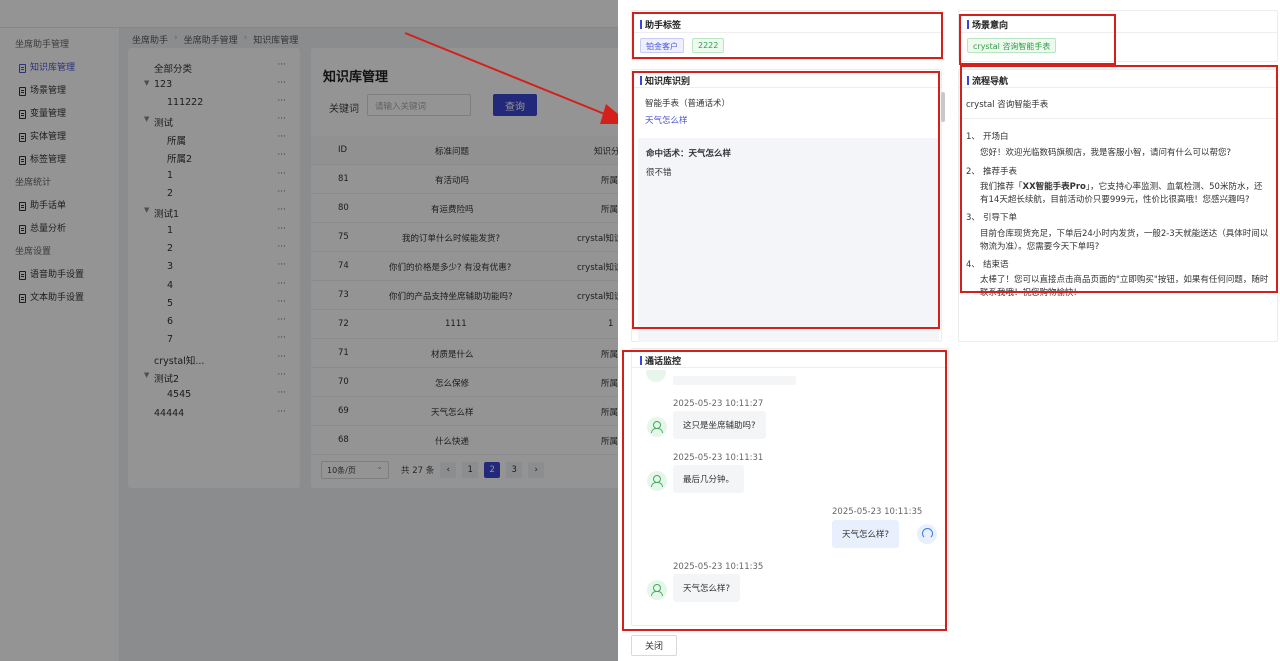  I want to click on knowledge-item-link: 天气怎么样, so click(666, 120).